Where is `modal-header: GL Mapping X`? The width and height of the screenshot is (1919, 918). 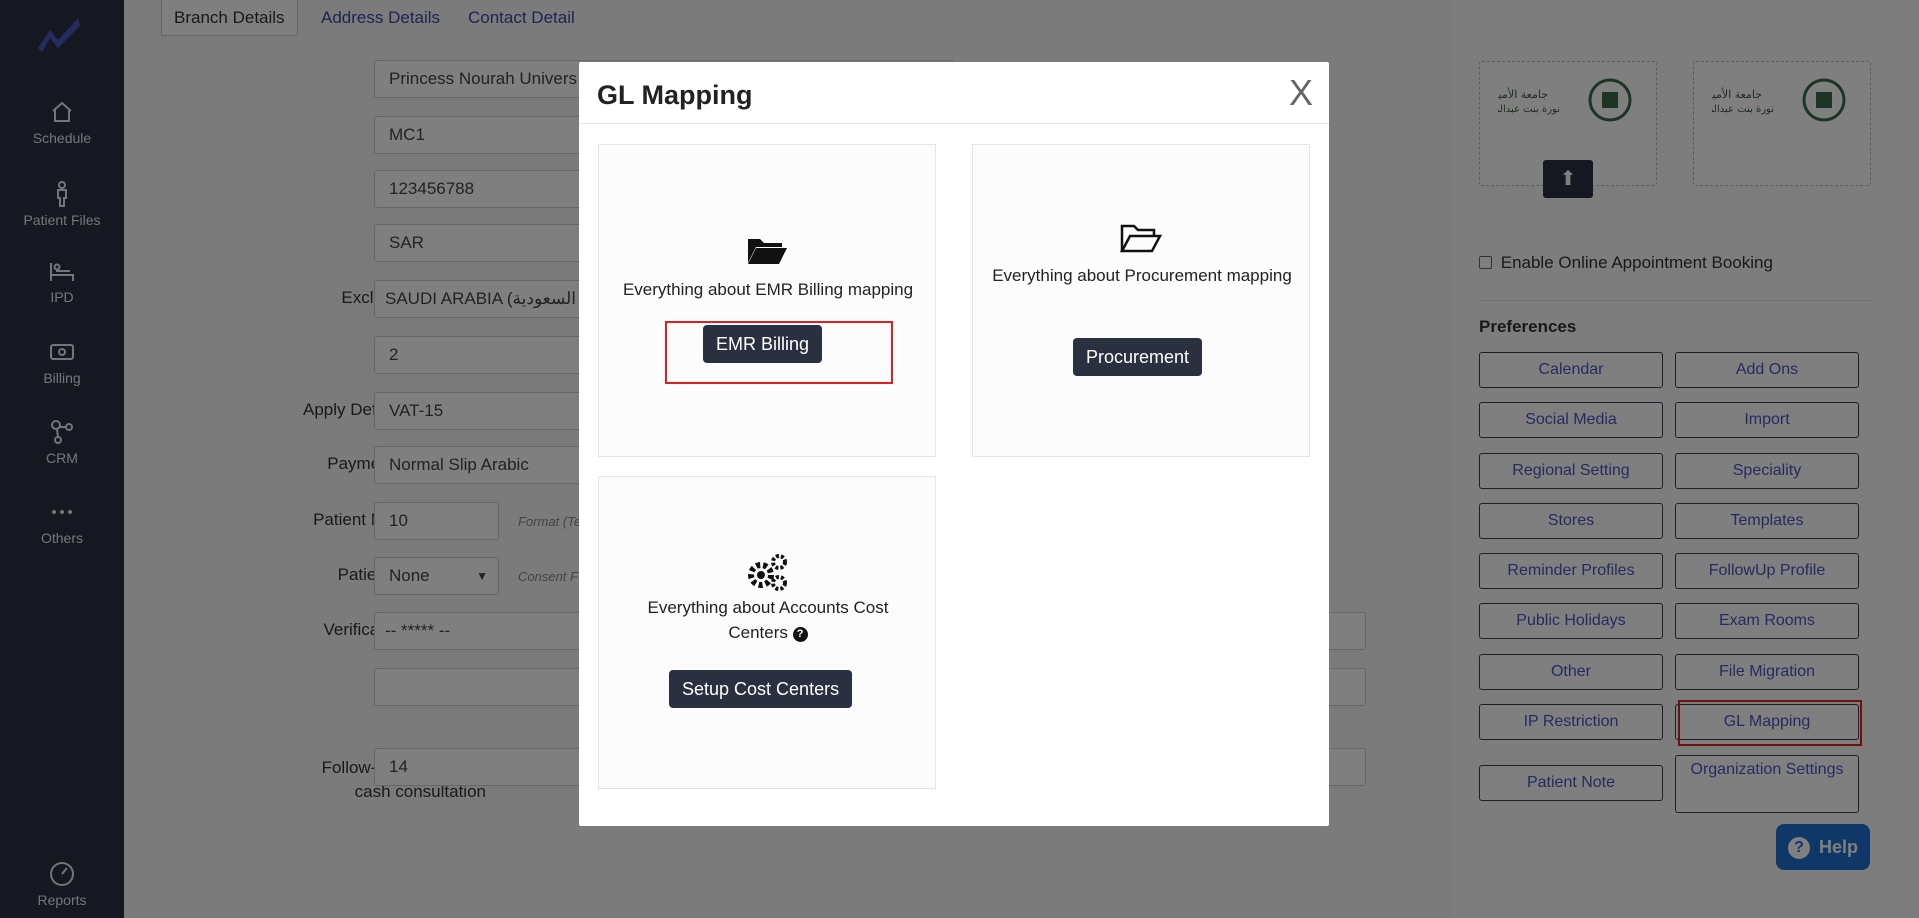
modal-header: GL Mapping X is located at coordinates (954, 93).